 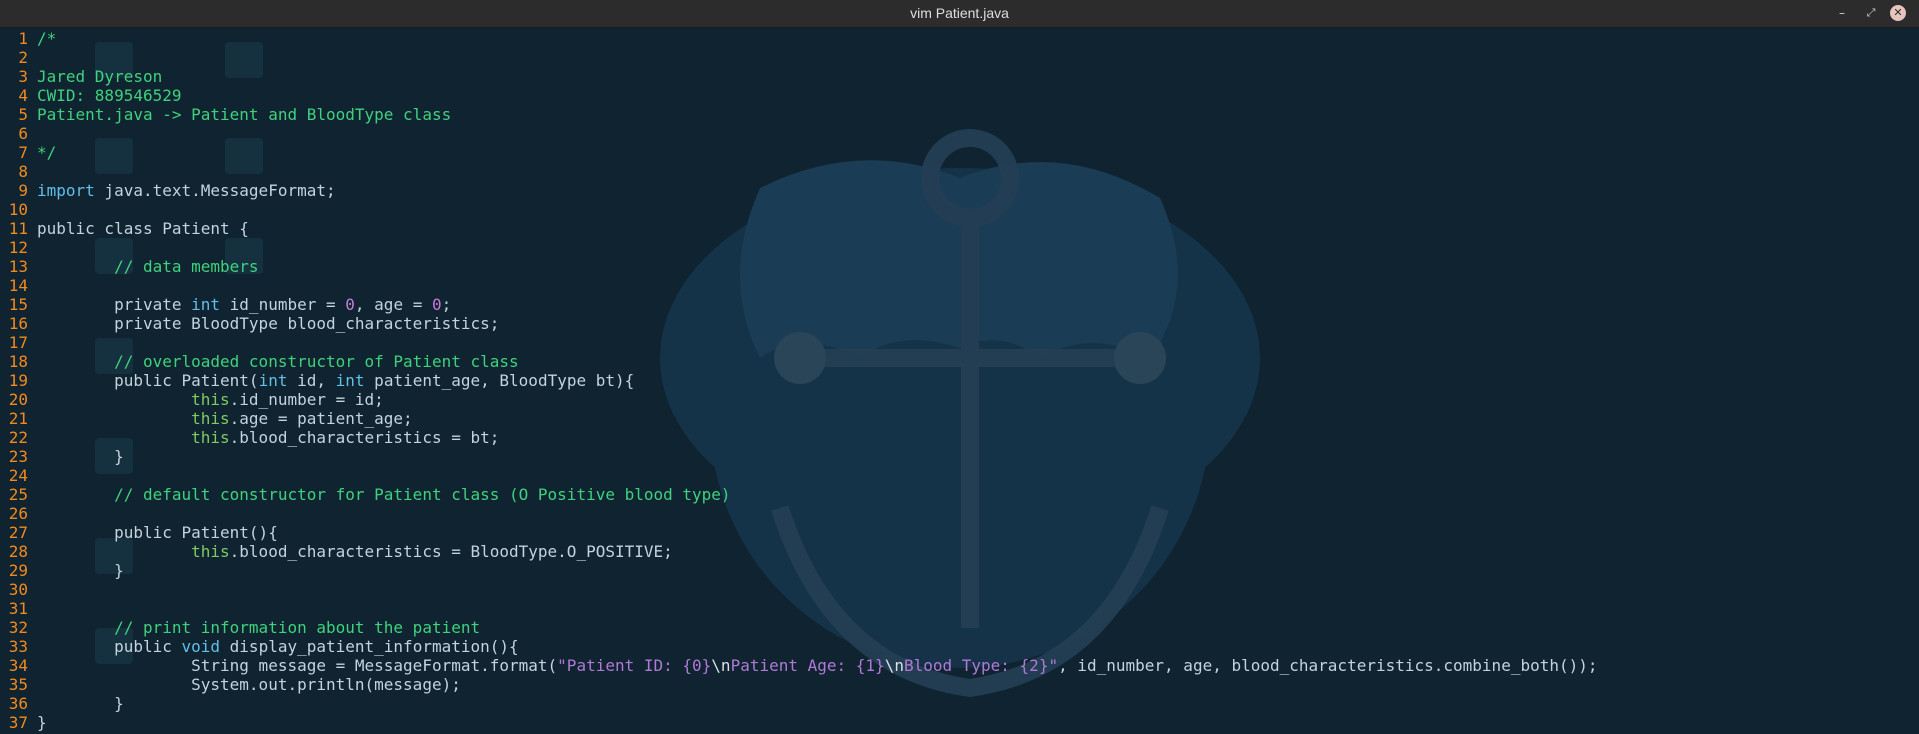 I want to click on code-text: this.id_number = id;, so click(x=210, y=399).